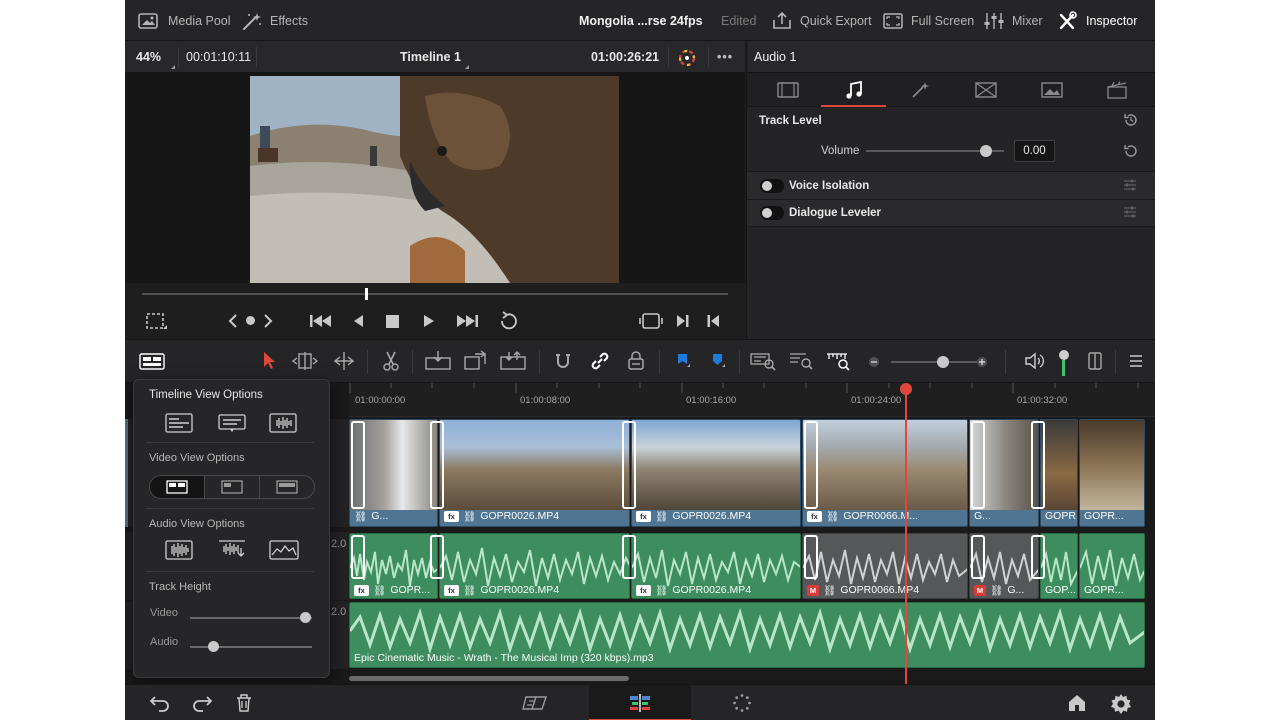 This screenshot has width=1280, height=720. Describe the element at coordinates (1136, 361) in the screenshot. I see `menu-icon` at that location.